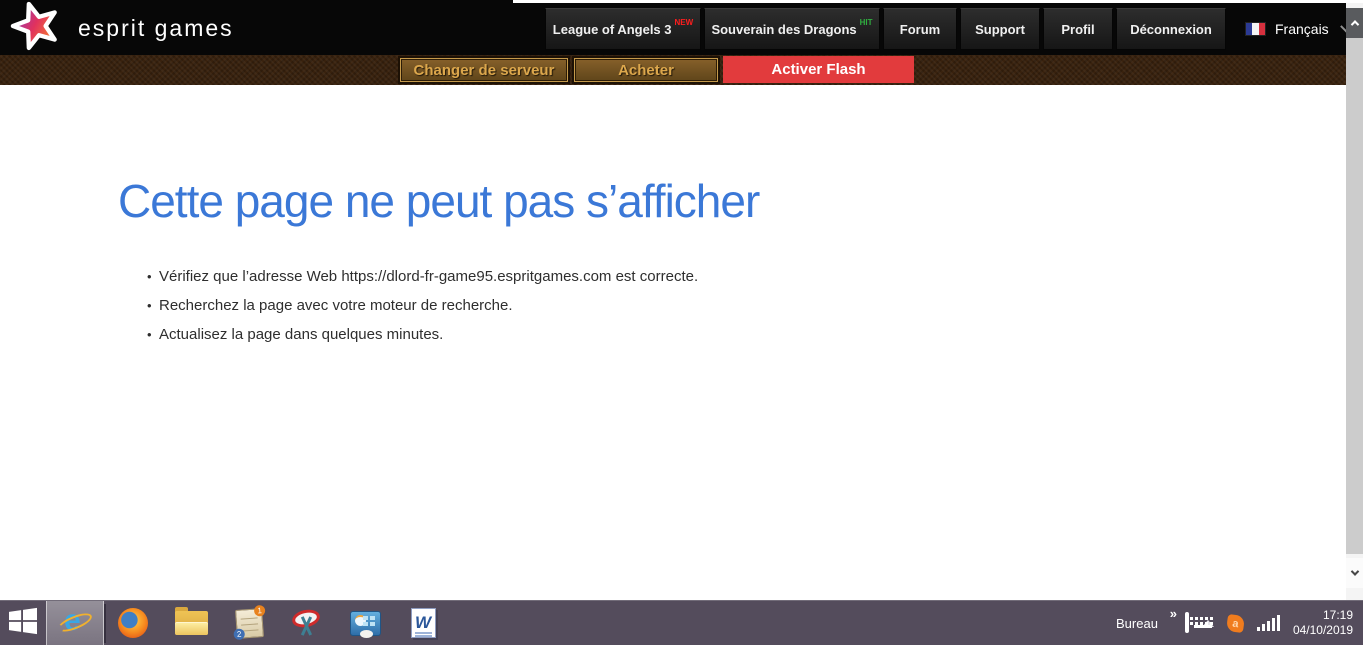 The image size is (1363, 645). What do you see at coordinates (439, 201) in the screenshot?
I see `error-page-title: Cette page ne peut pas s’afficher` at bounding box center [439, 201].